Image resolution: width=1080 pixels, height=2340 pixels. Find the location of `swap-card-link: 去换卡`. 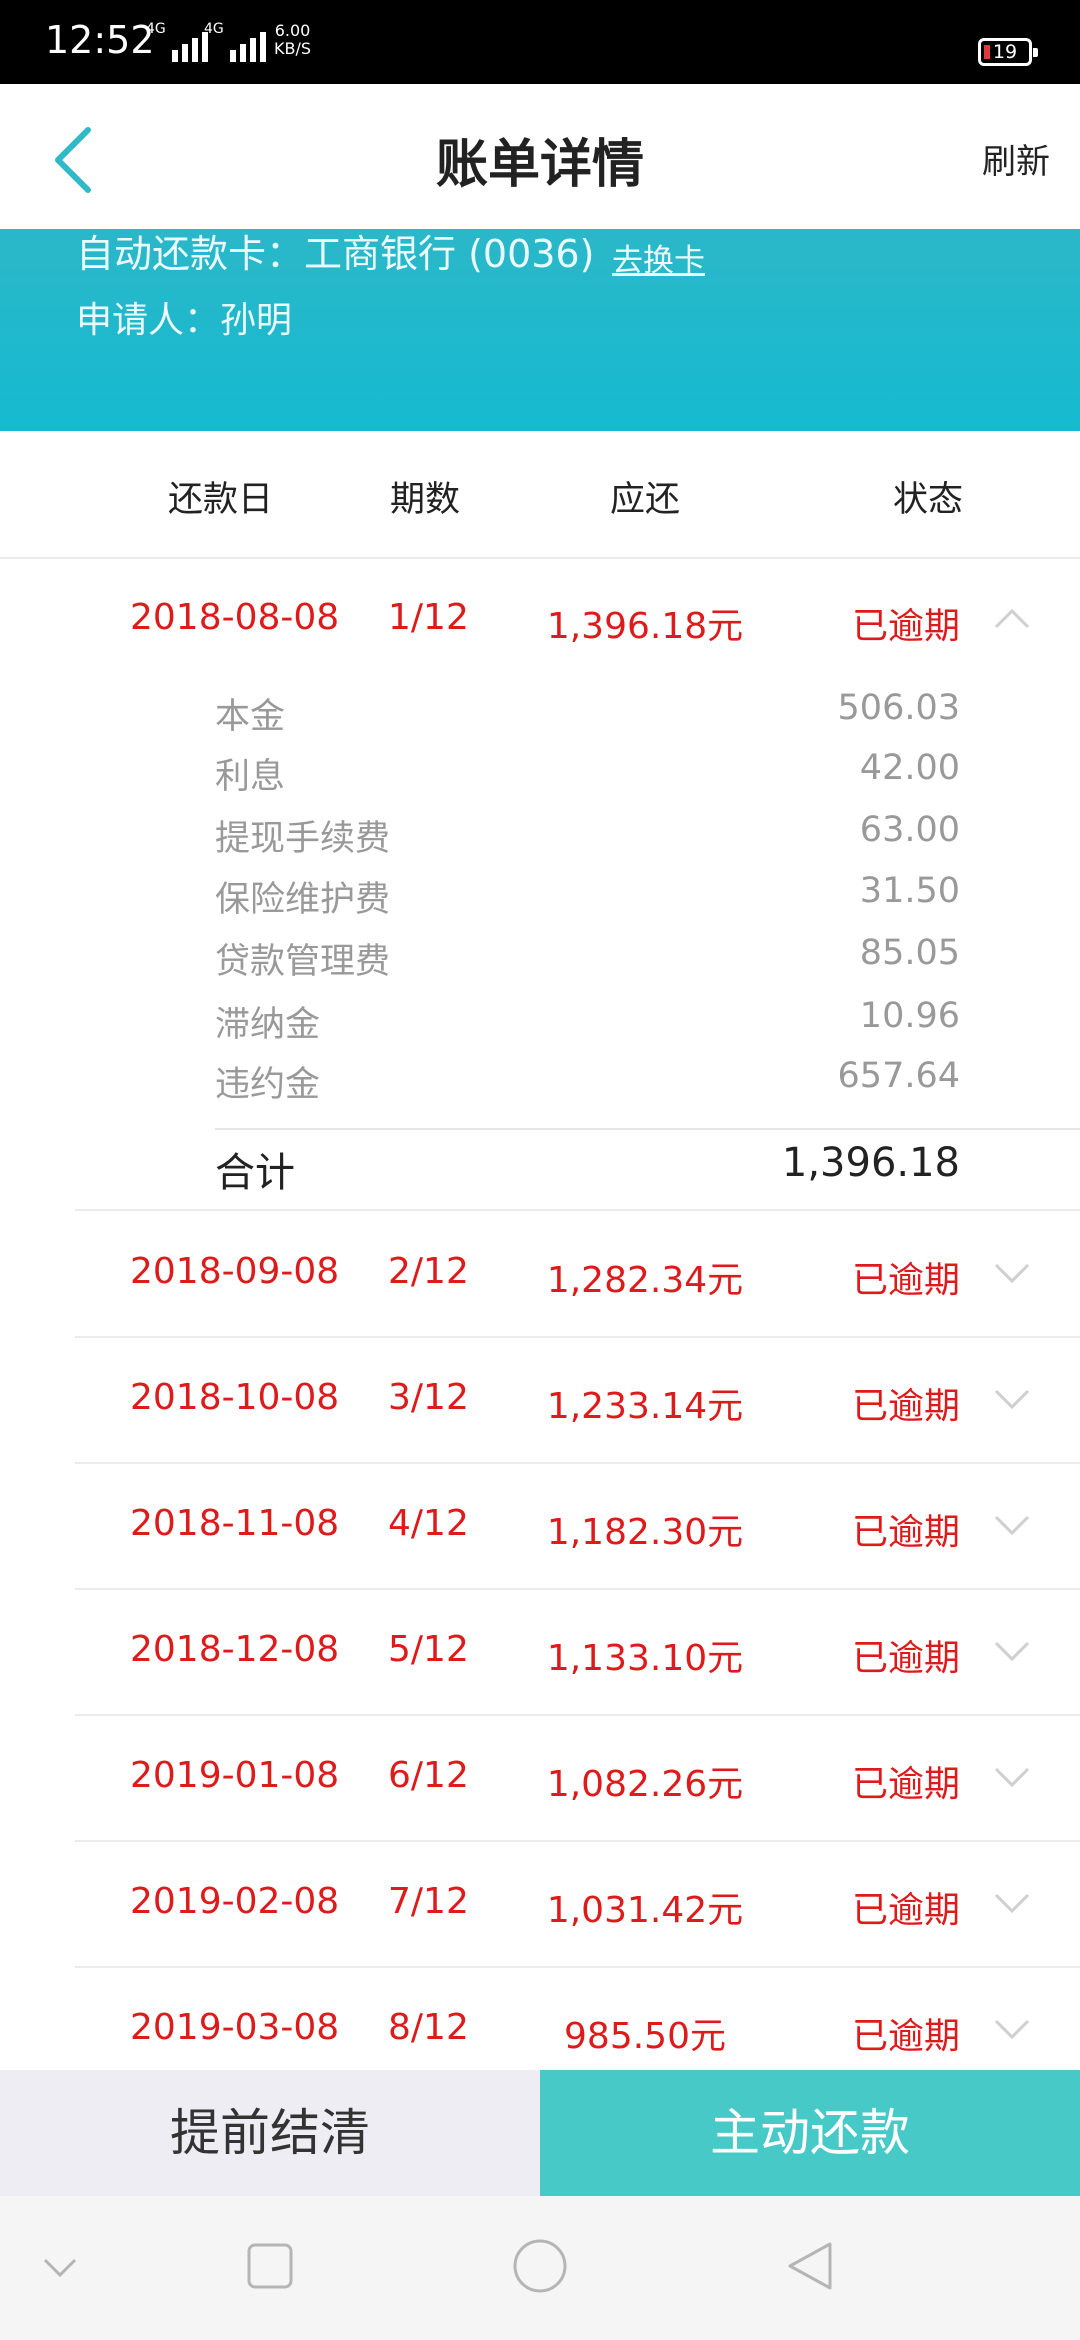

swap-card-link: 去换卡 is located at coordinates (658, 257).